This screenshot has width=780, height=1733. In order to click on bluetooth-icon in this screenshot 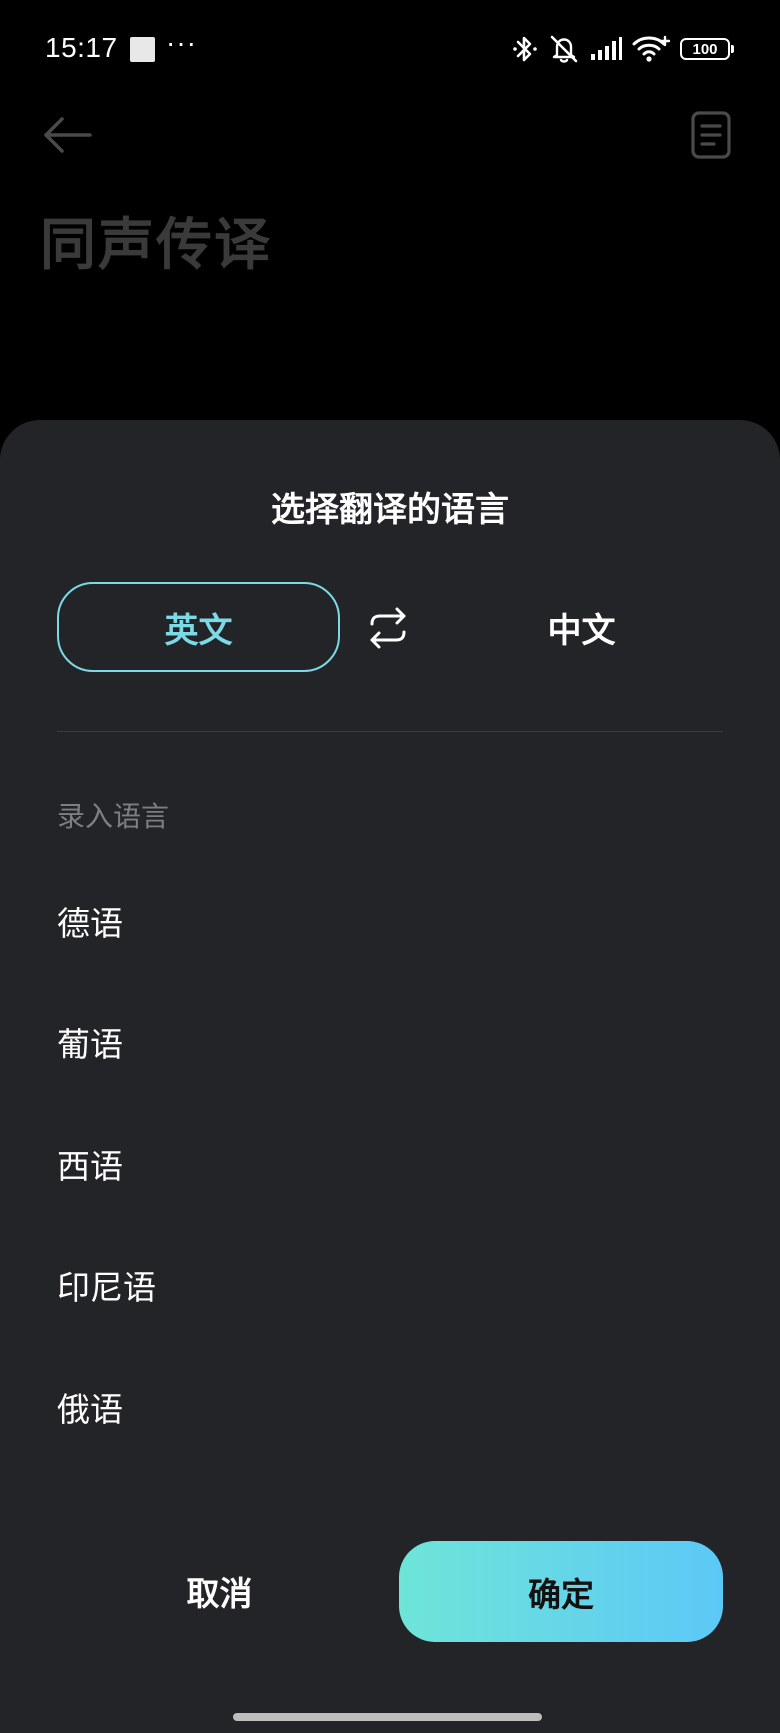, I will do `click(525, 49)`.